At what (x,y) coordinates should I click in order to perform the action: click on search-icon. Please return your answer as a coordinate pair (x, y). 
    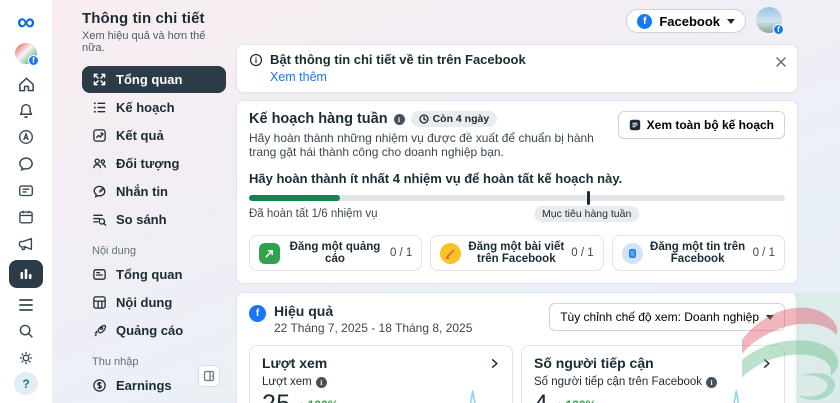
    Looking at the image, I should click on (26, 331).